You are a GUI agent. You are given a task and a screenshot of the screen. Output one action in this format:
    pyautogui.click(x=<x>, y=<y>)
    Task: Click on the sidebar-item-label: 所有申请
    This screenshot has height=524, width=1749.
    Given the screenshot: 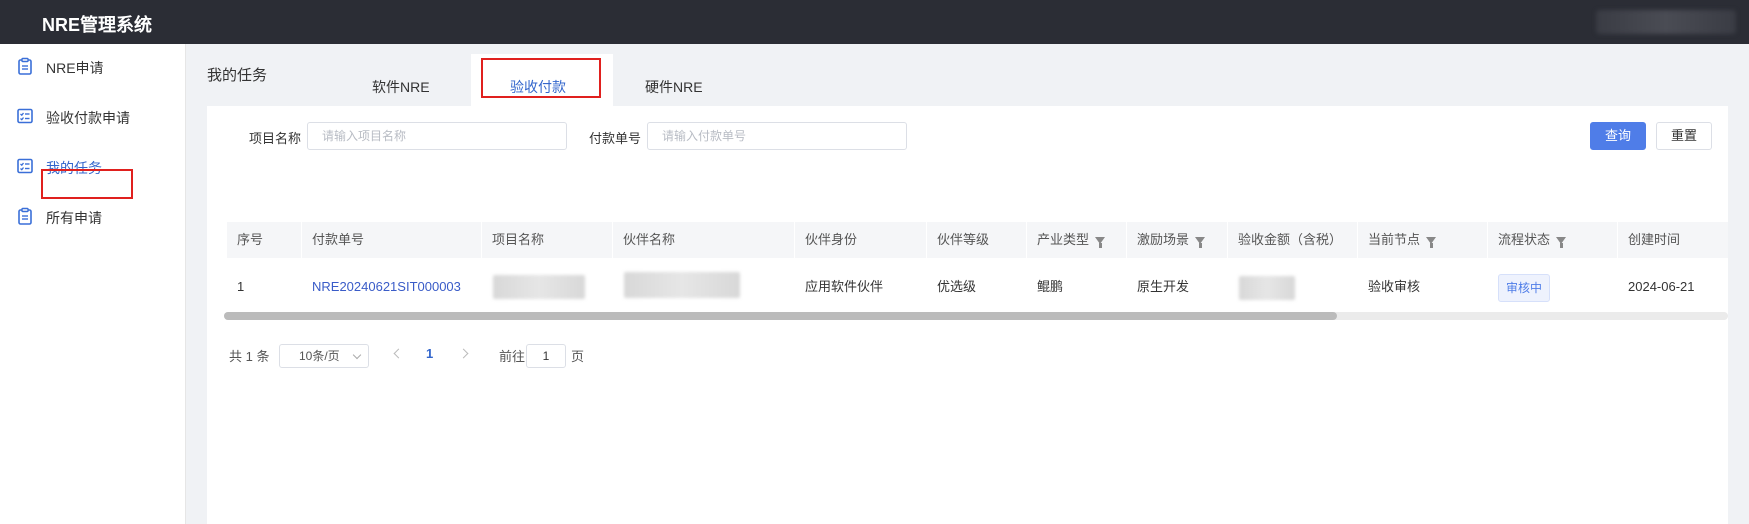 What is the action you would take?
    pyautogui.click(x=74, y=218)
    